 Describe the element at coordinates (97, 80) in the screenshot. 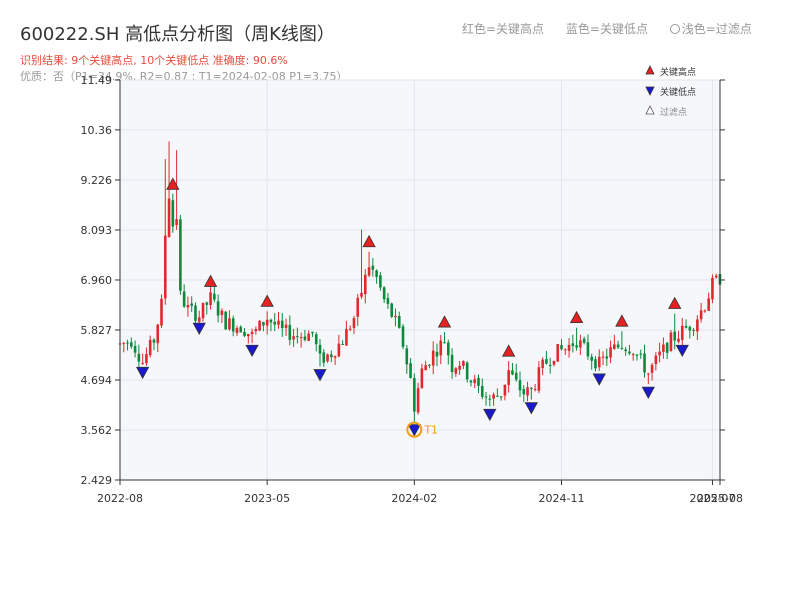

I see `y-tick-label: 11.49` at that location.